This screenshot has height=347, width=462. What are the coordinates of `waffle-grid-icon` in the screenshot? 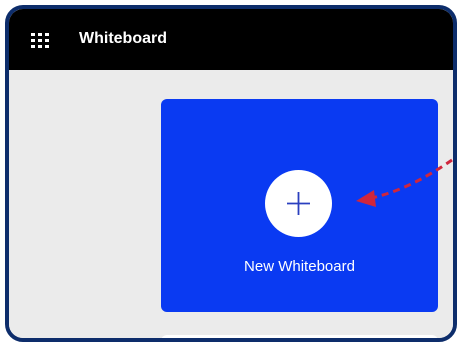 It's located at (40, 40).